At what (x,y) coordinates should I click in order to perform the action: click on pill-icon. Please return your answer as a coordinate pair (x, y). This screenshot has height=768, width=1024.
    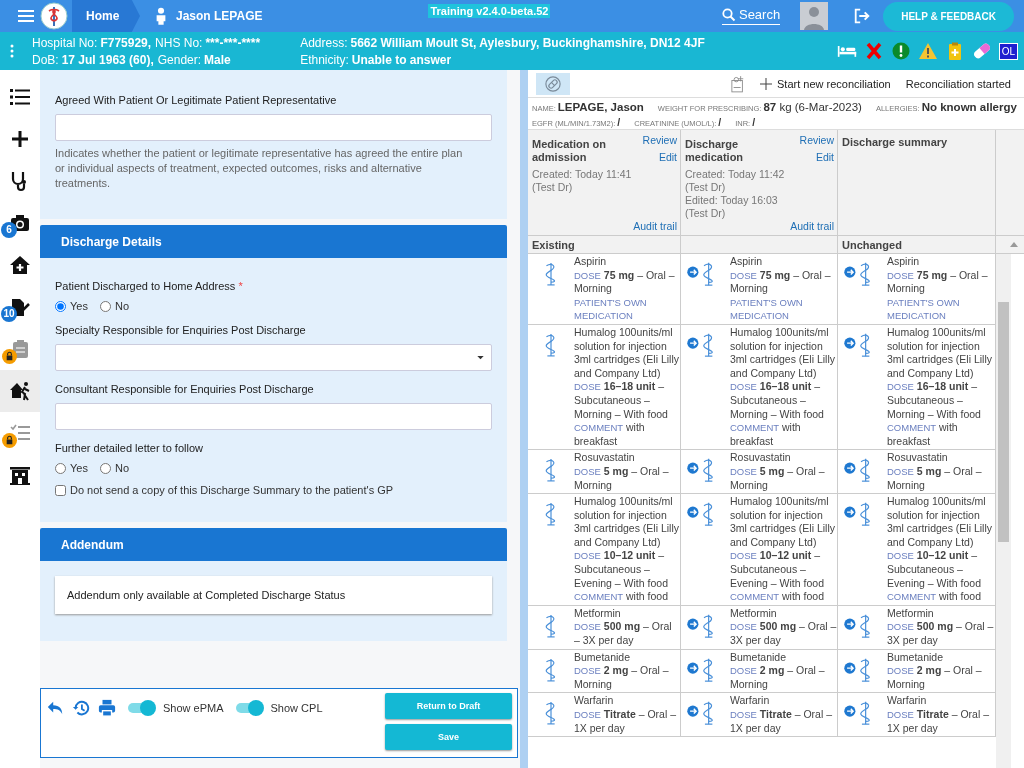
    Looking at the image, I should click on (553, 83).